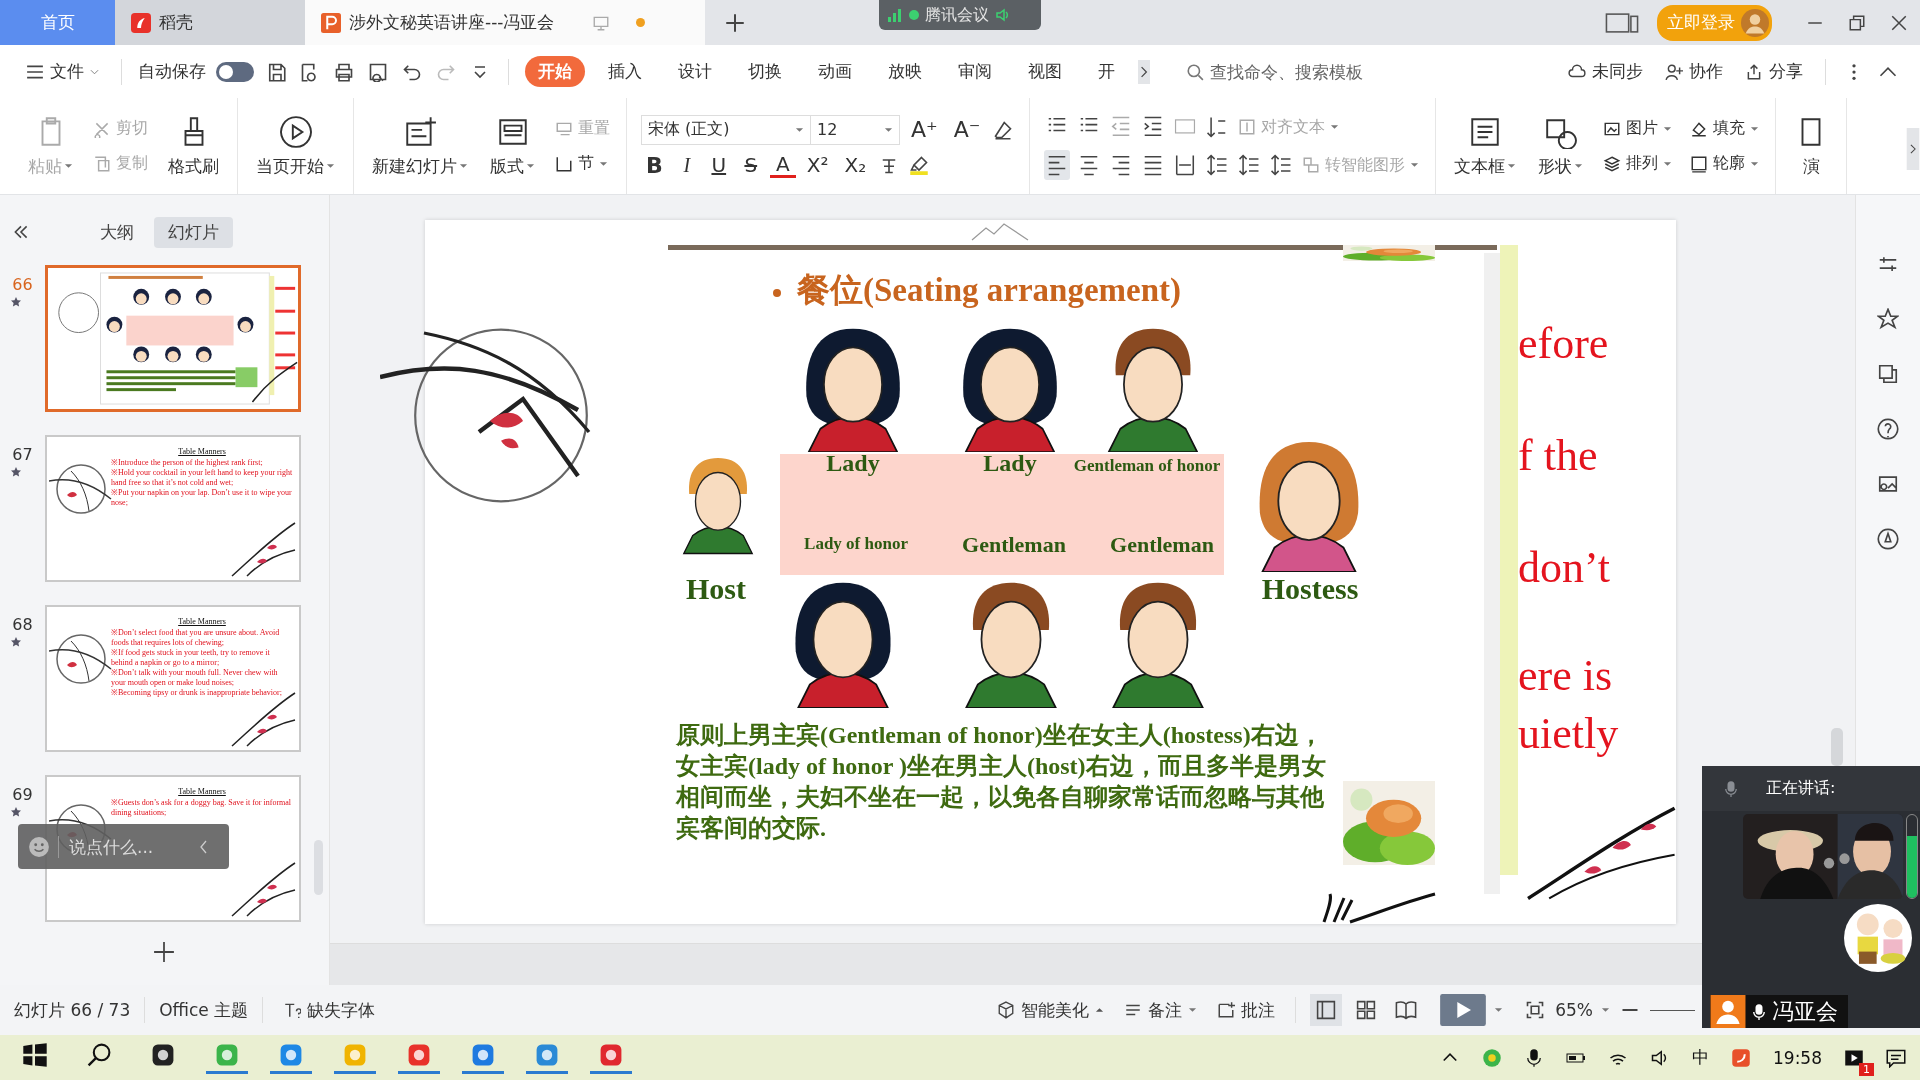  Describe the element at coordinates (1801, 788) in the screenshot. I see `speaking-status: 正在讲话:` at that location.